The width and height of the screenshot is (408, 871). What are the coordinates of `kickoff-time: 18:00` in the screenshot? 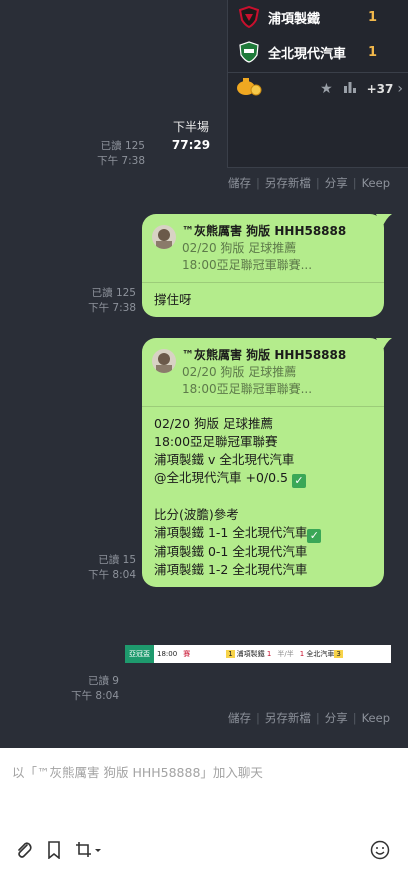 It's located at (167, 654).